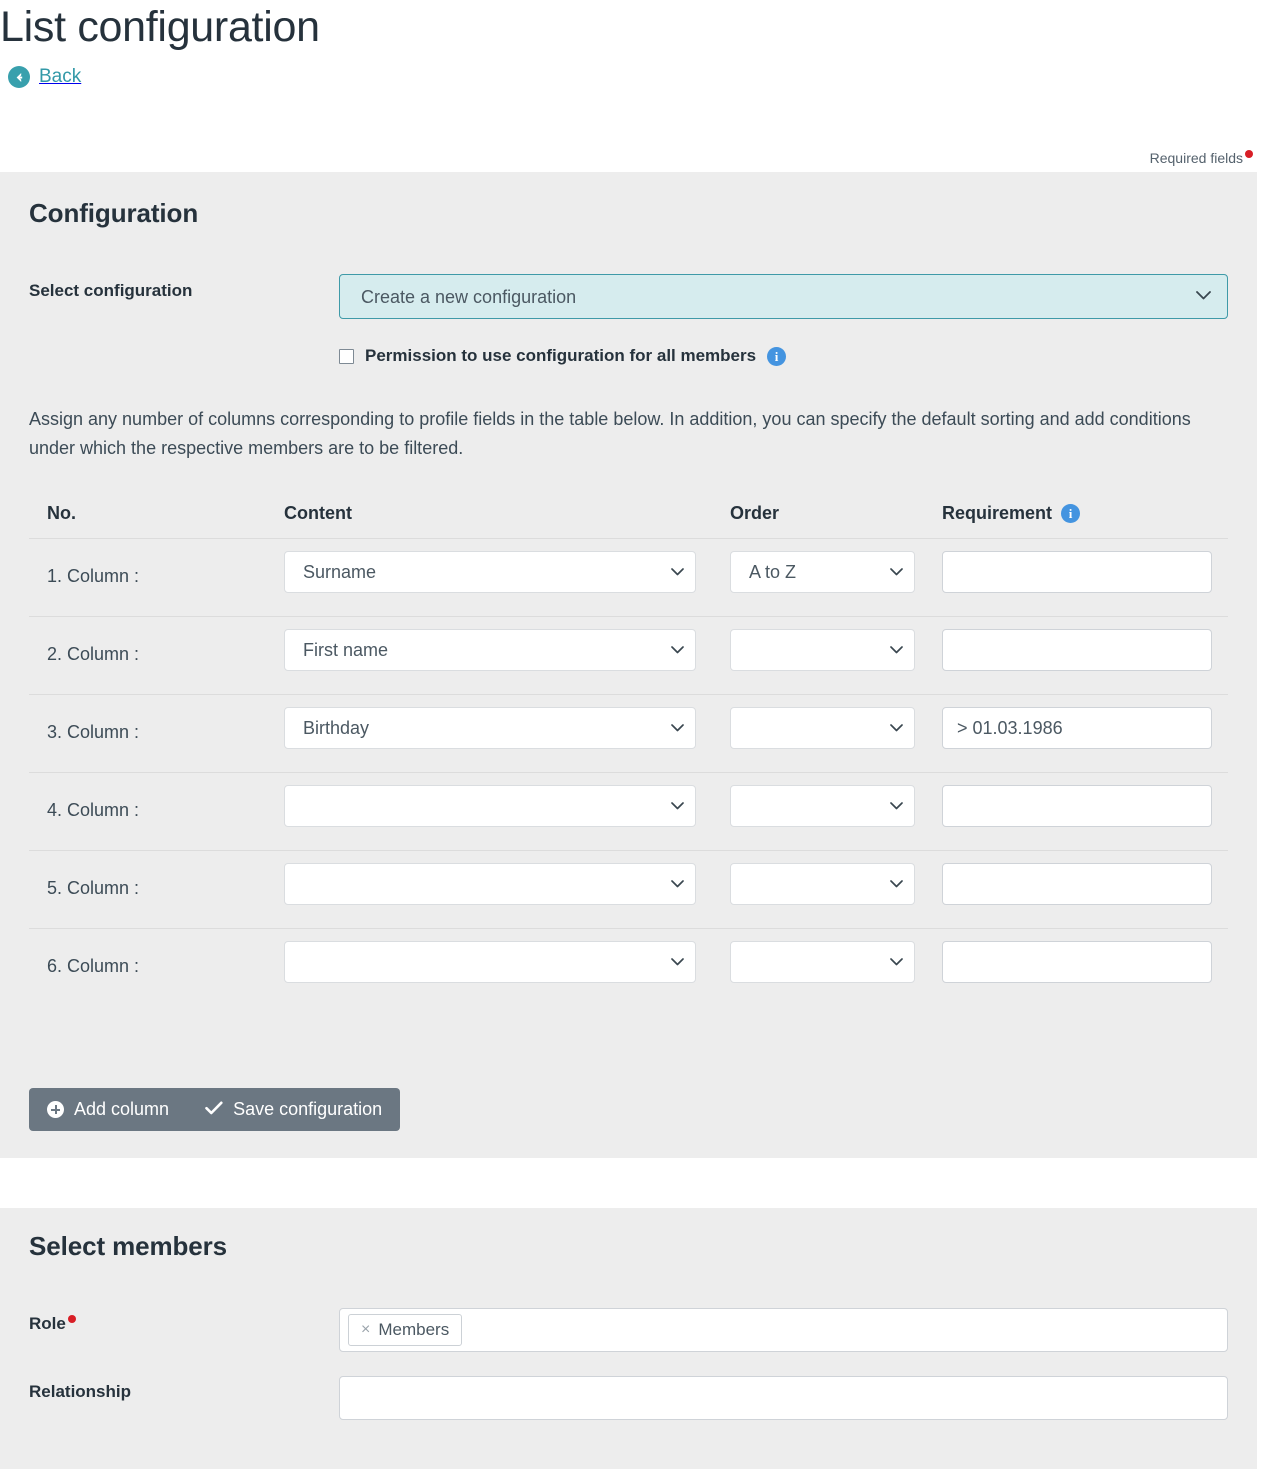  I want to click on relationship-input, so click(783, 1398).